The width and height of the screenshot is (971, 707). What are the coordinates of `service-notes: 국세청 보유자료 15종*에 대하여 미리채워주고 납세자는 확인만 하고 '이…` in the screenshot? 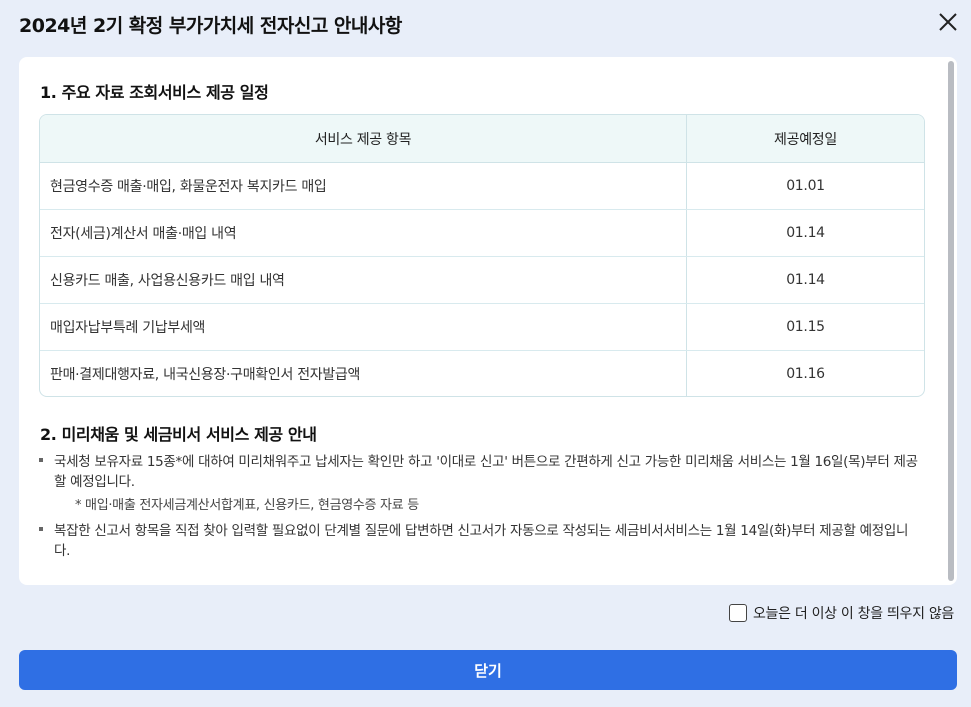 It's located at (479, 506).